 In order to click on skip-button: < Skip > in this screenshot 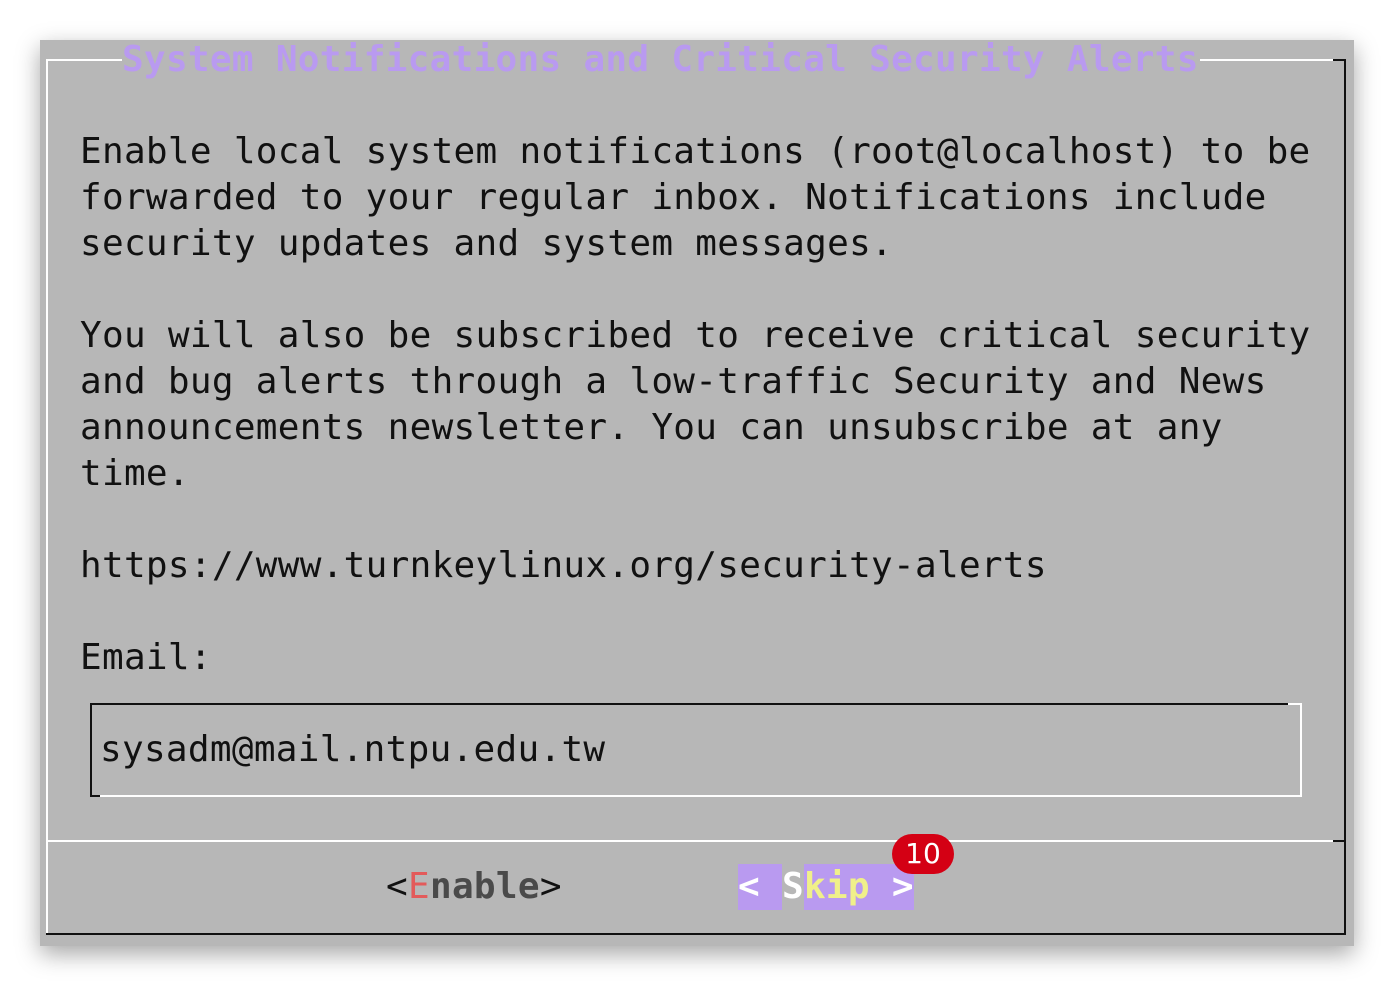, I will do `click(826, 887)`.